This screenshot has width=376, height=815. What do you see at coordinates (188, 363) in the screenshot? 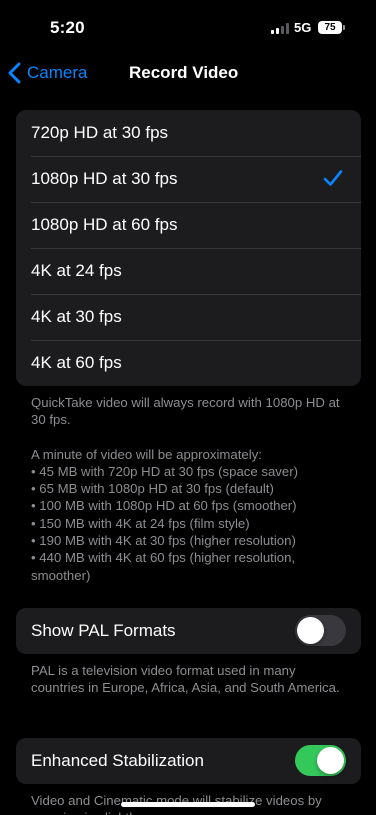
I see `resolution-option: 4K at 60 fps` at bounding box center [188, 363].